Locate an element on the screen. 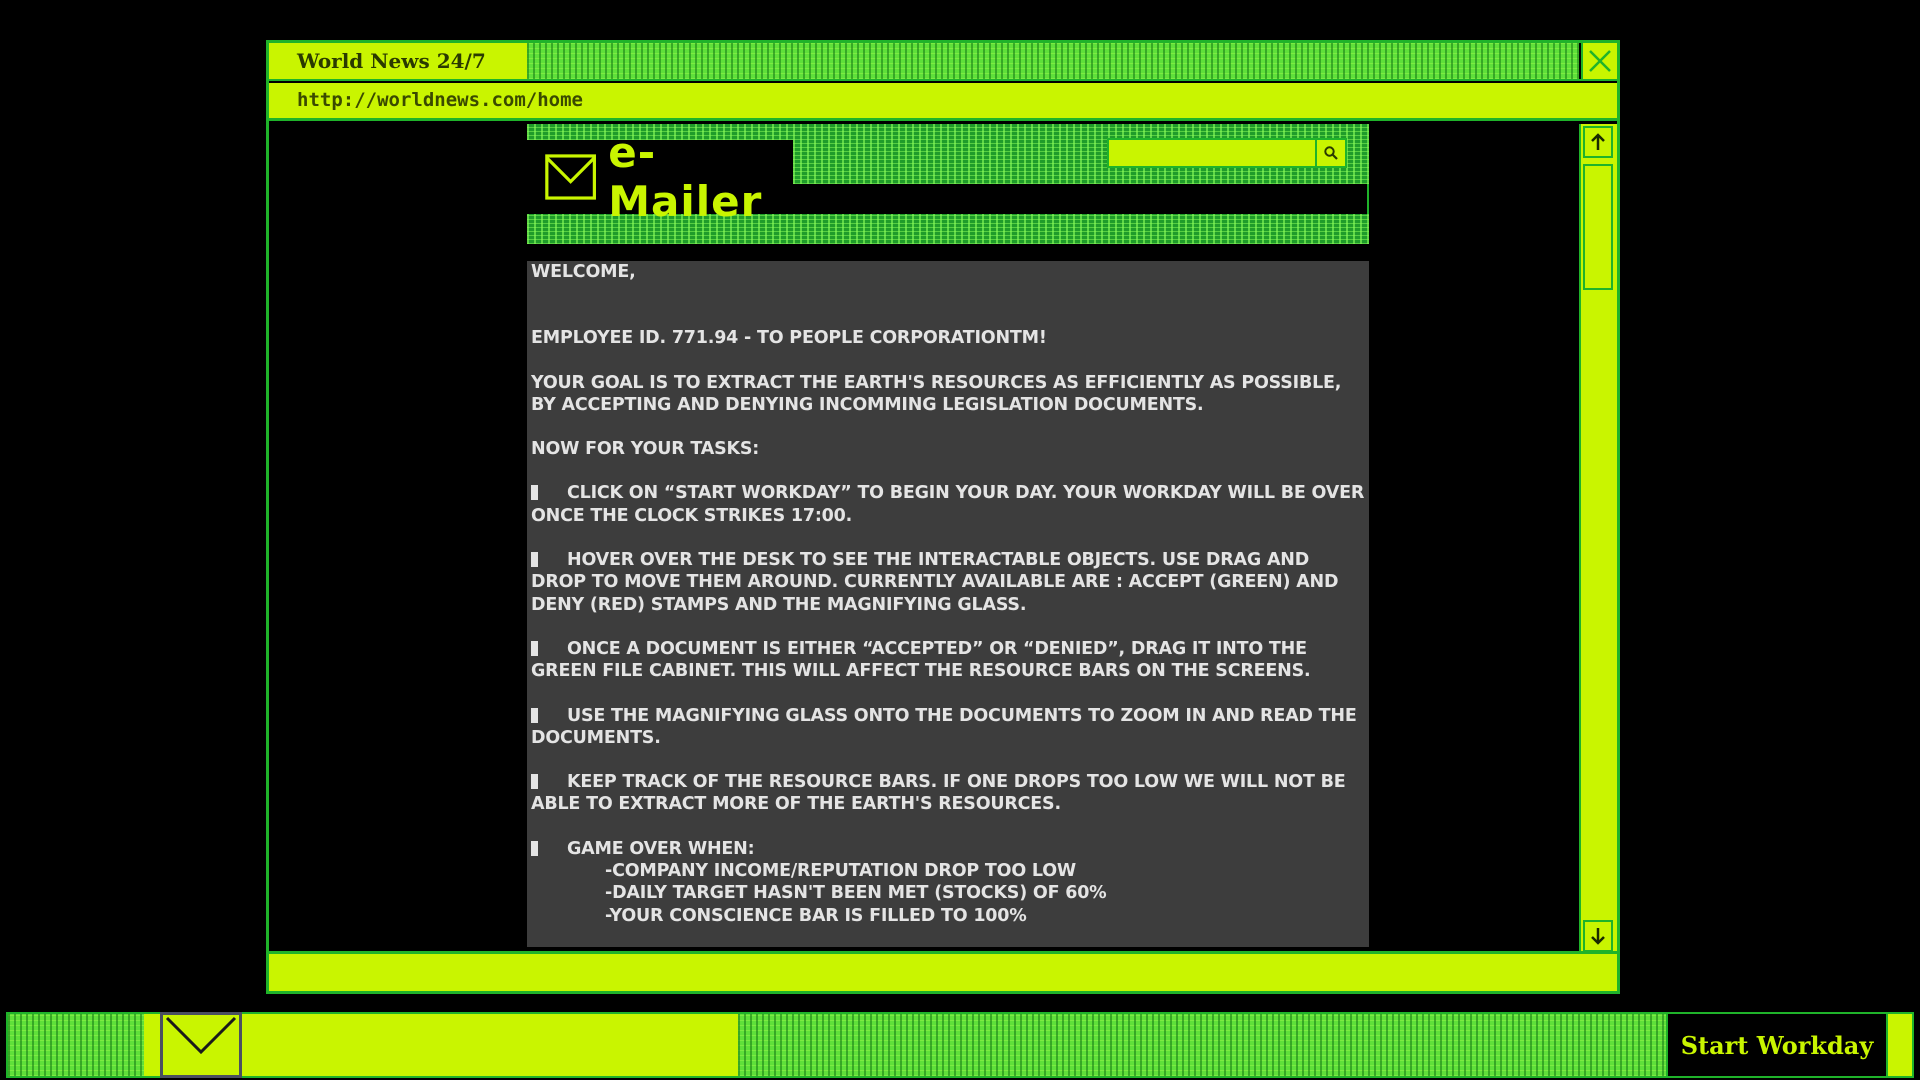  scroll-up-button is located at coordinates (1598, 142).